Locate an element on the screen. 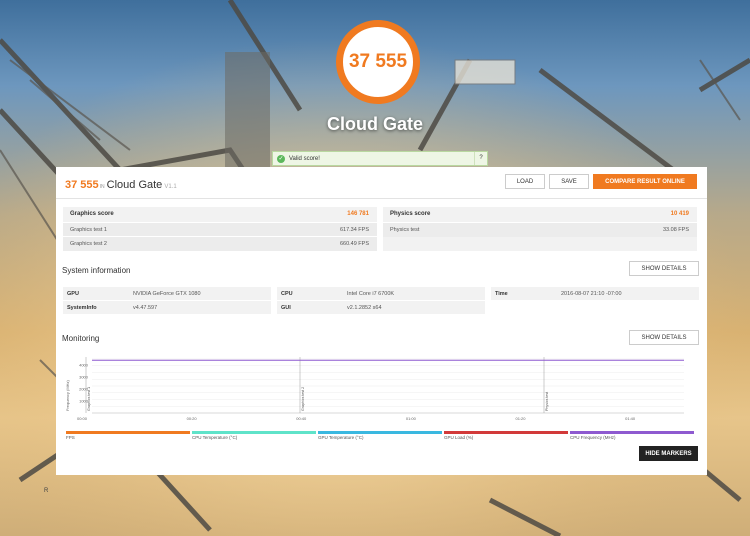 Image resolution: width=750 pixels, height=536 pixels. corner-text: R is located at coordinates (46, 491).